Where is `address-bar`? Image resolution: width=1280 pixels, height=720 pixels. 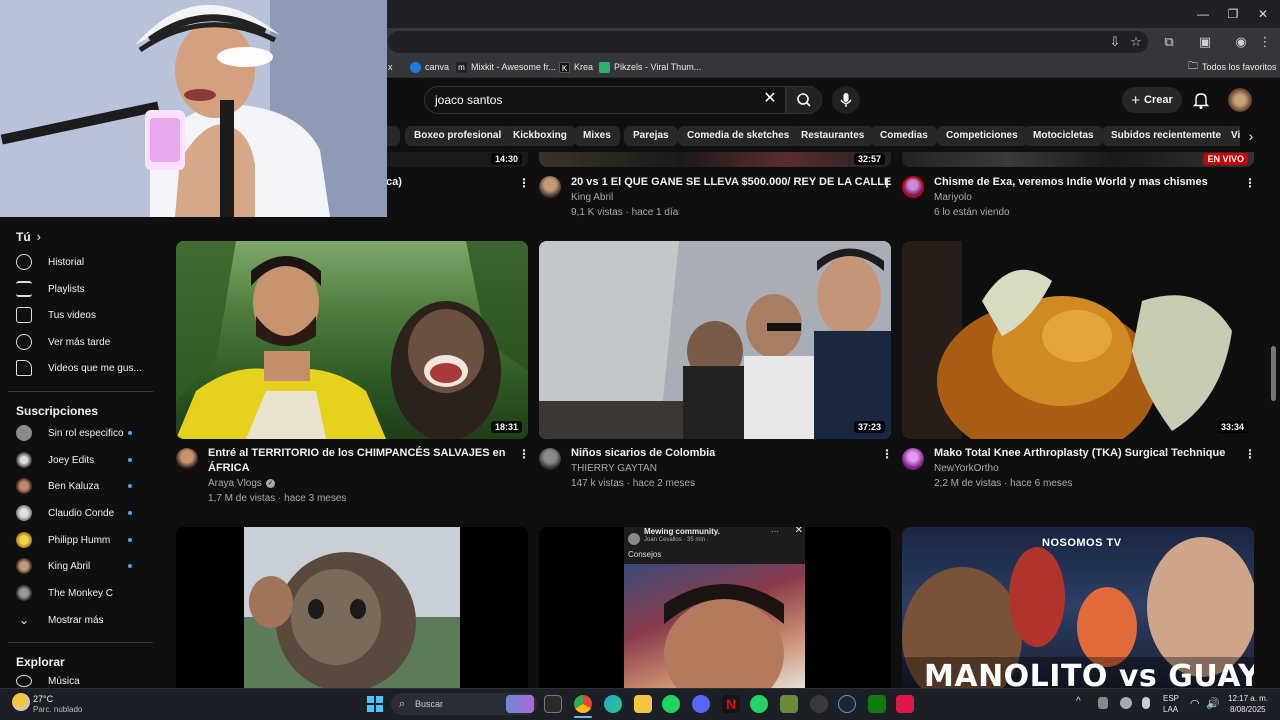
address-bar is located at coordinates (768, 42).